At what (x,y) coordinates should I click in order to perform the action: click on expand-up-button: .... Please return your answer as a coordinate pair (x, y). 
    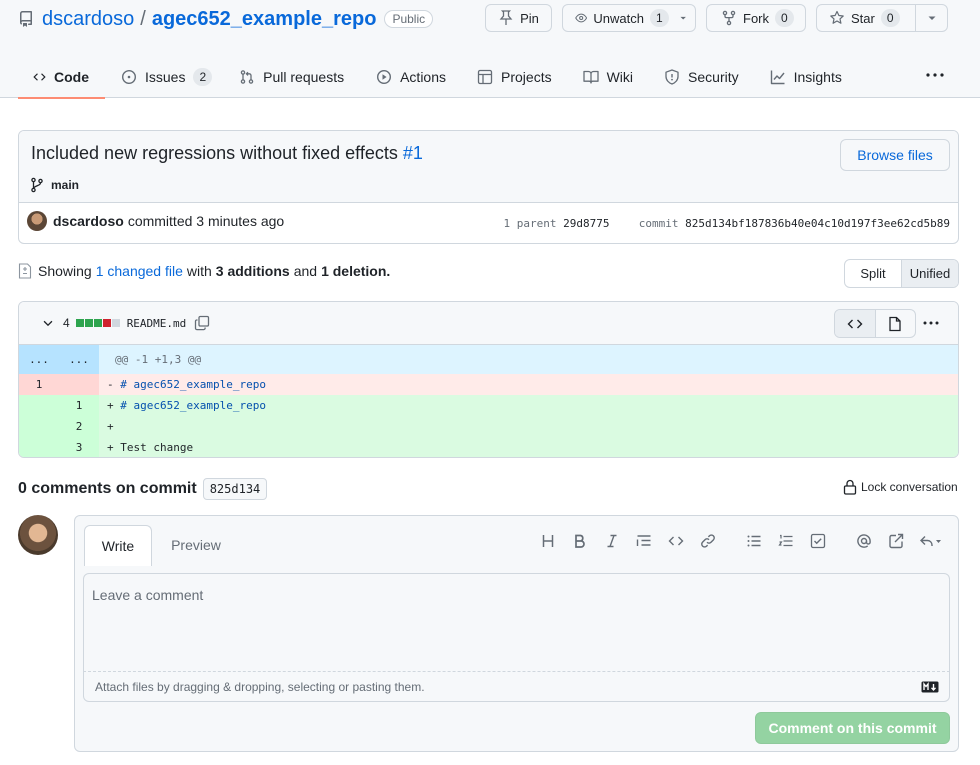
    Looking at the image, I should click on (39, 359).